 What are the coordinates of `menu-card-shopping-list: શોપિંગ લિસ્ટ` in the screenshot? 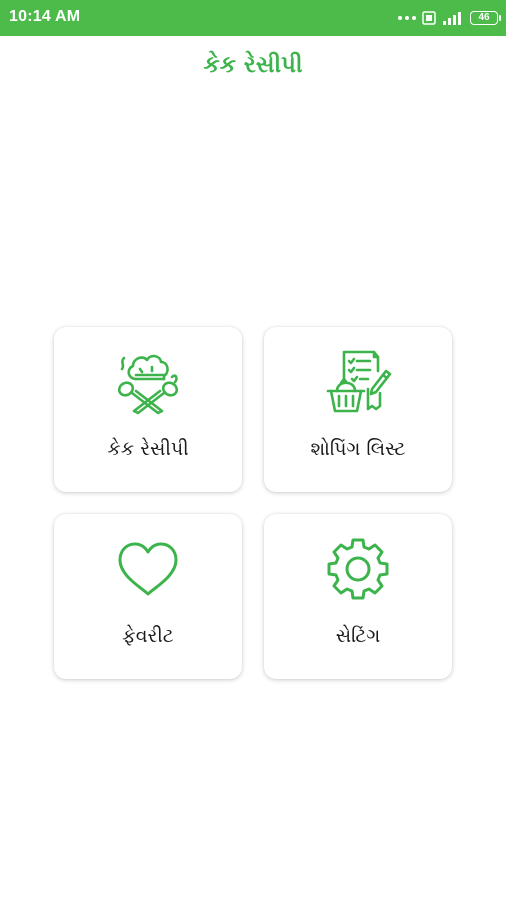 It's located at (358, 409).